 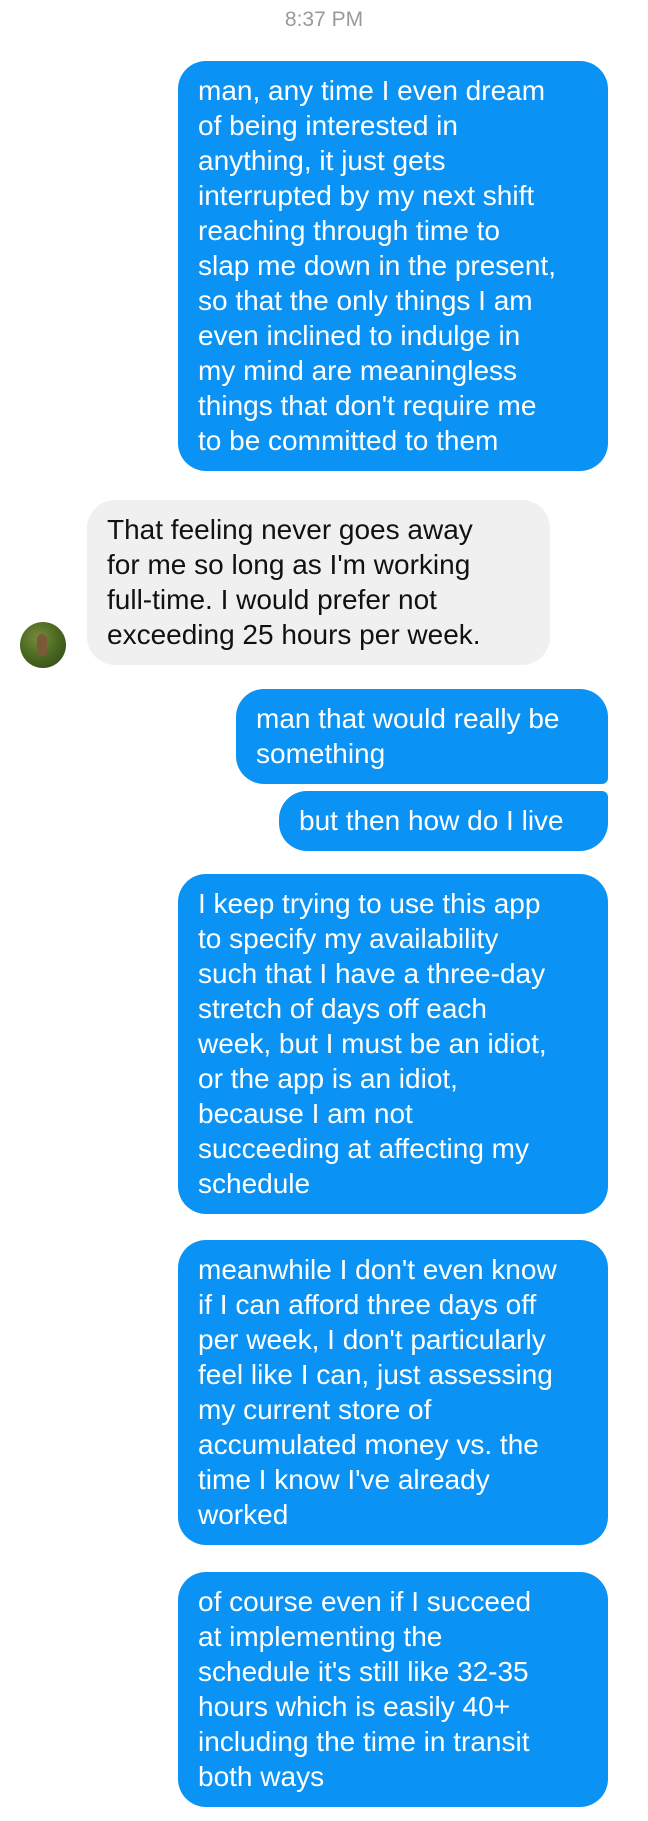 What do you see at coordinates (344, 1479) in the screenshot?
I see `message-text-line: time I know I've already` at bounding box center [344, 1479].